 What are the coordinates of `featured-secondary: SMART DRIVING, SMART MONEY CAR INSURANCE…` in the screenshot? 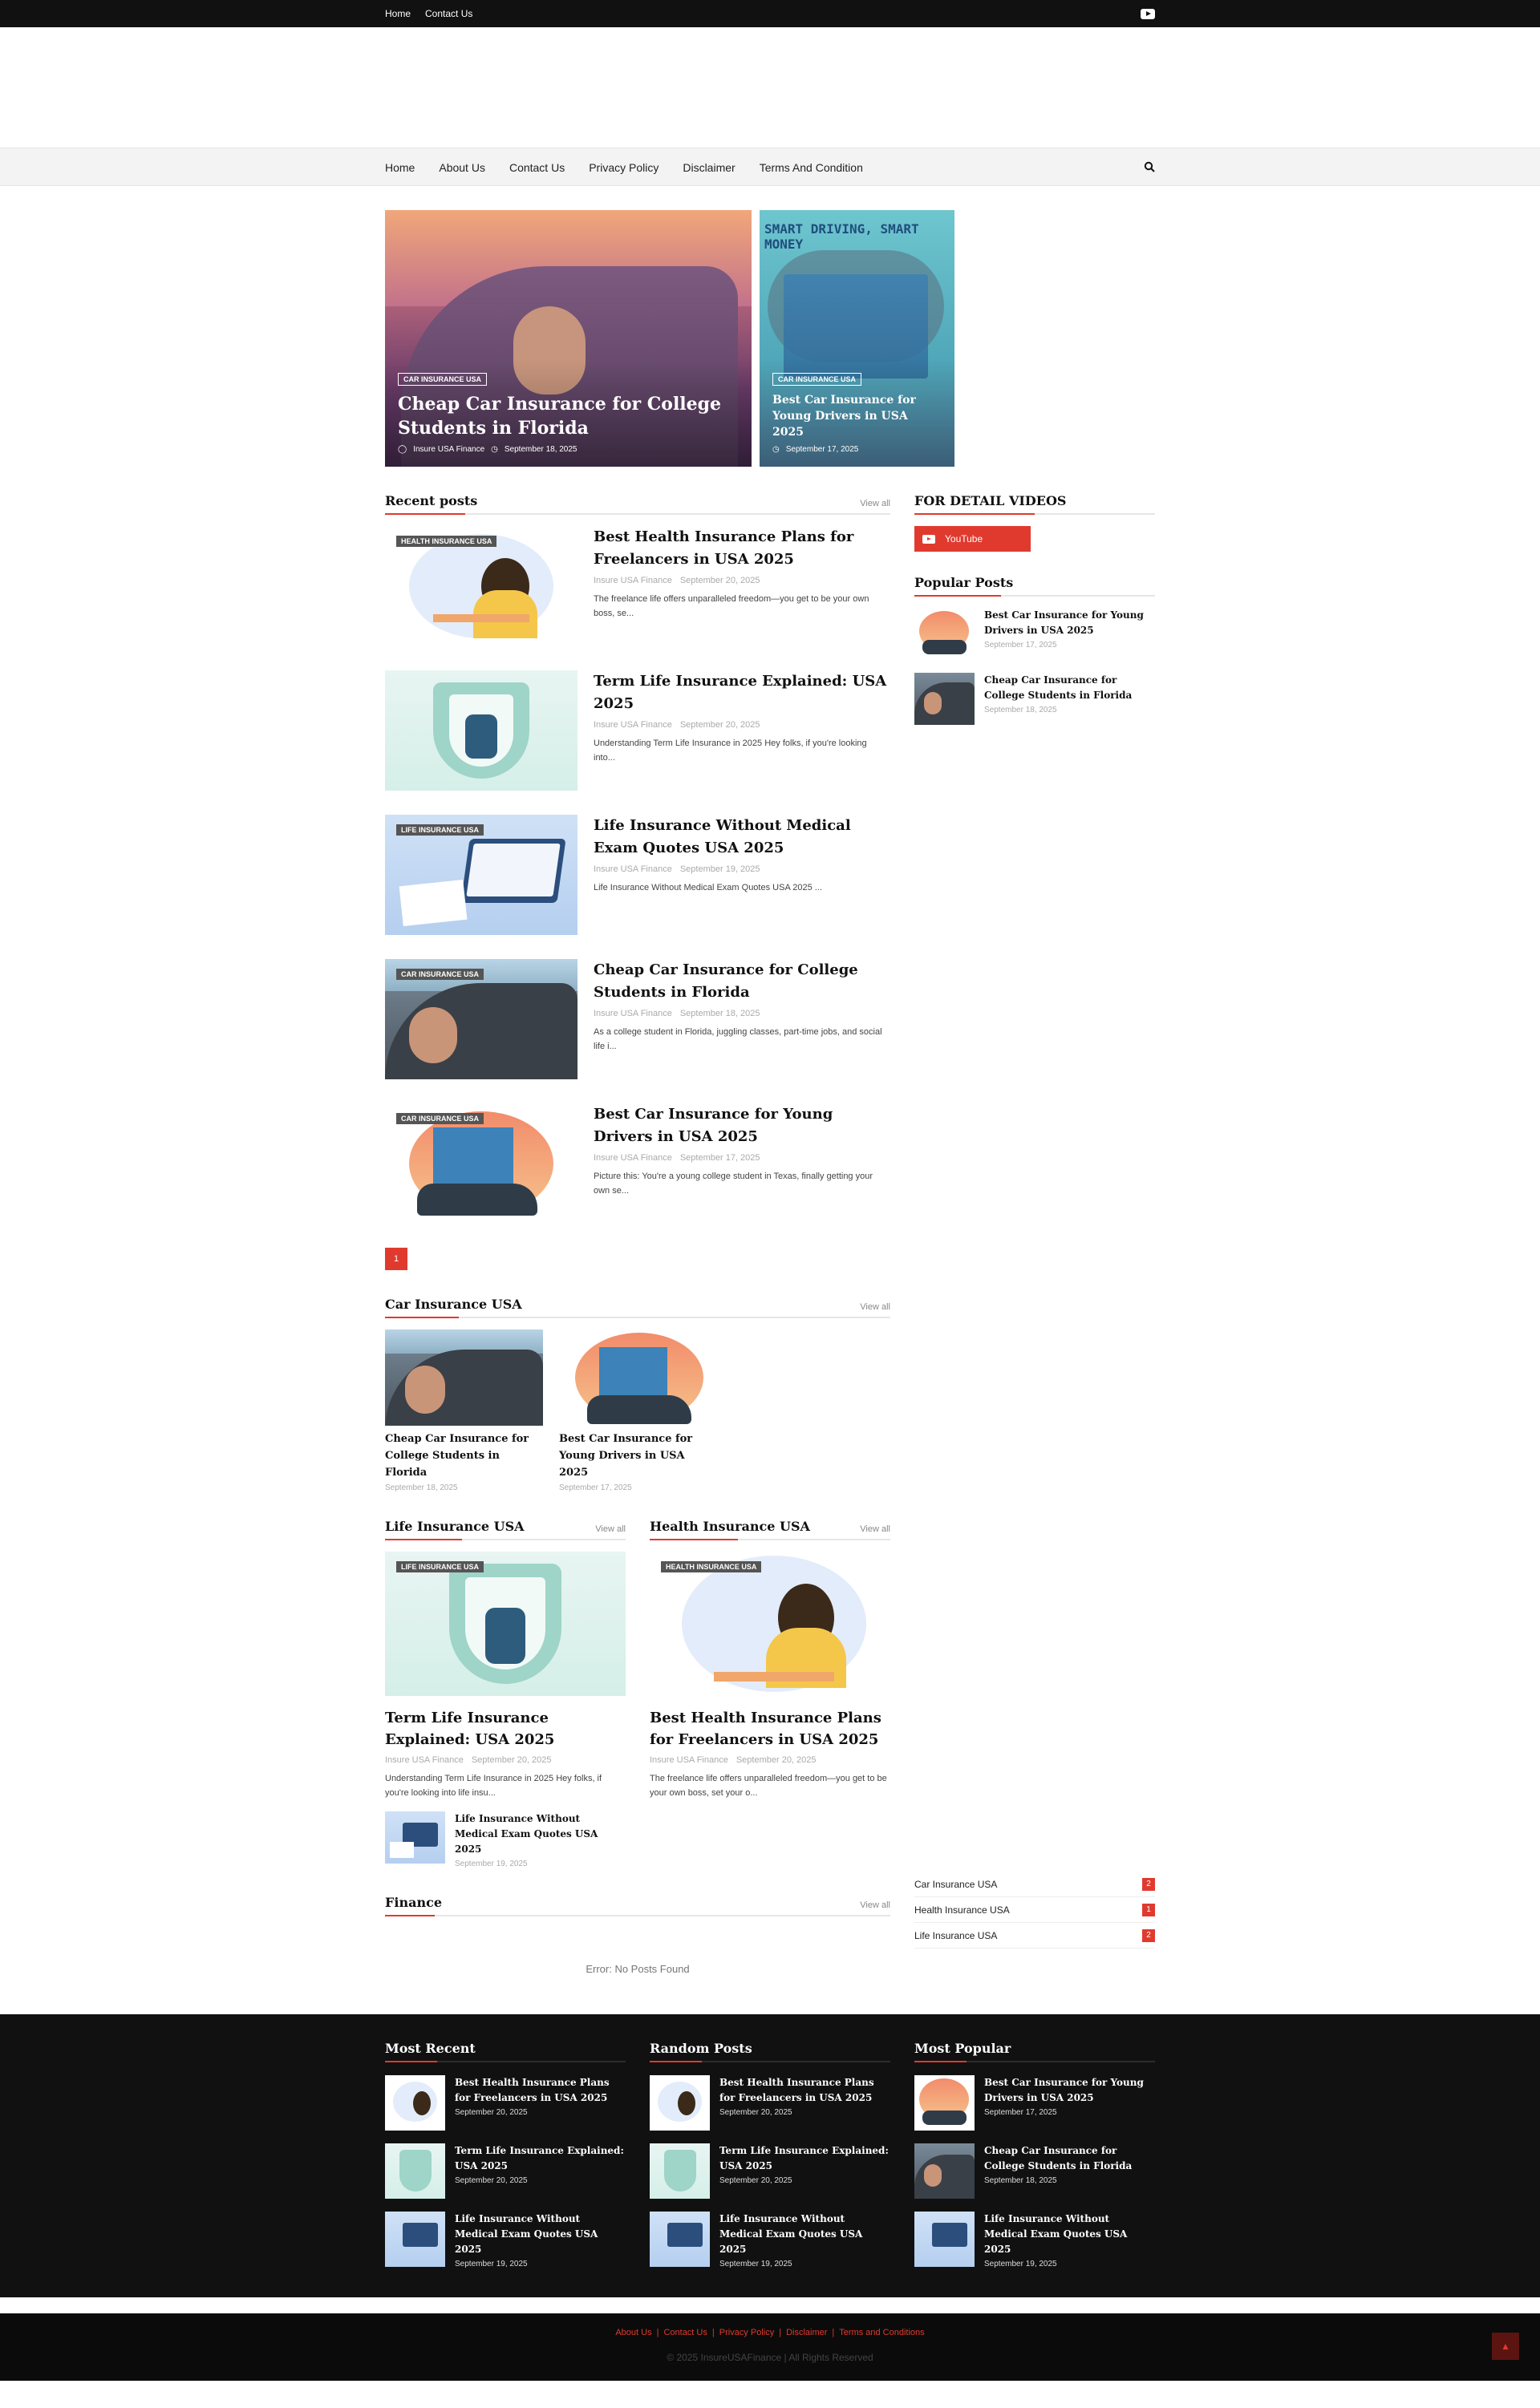 It's located at (857, 339).